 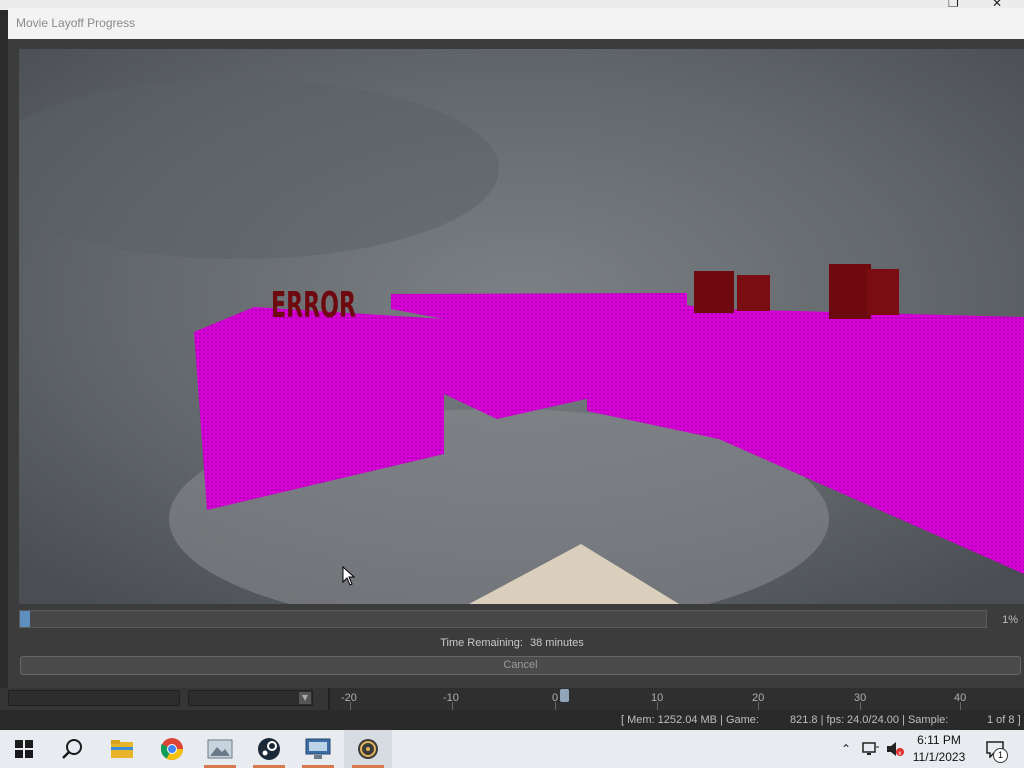 What do you see at coordinates (939, 740) in the screenshot?
I see `clock-time: 6:11 PM` at bounding box center [939, 740].